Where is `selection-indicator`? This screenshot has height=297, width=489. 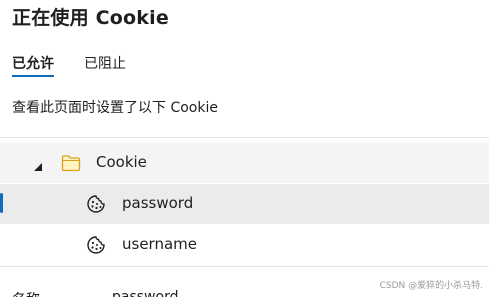
selection-indicator is located at coordinates (1, 203).